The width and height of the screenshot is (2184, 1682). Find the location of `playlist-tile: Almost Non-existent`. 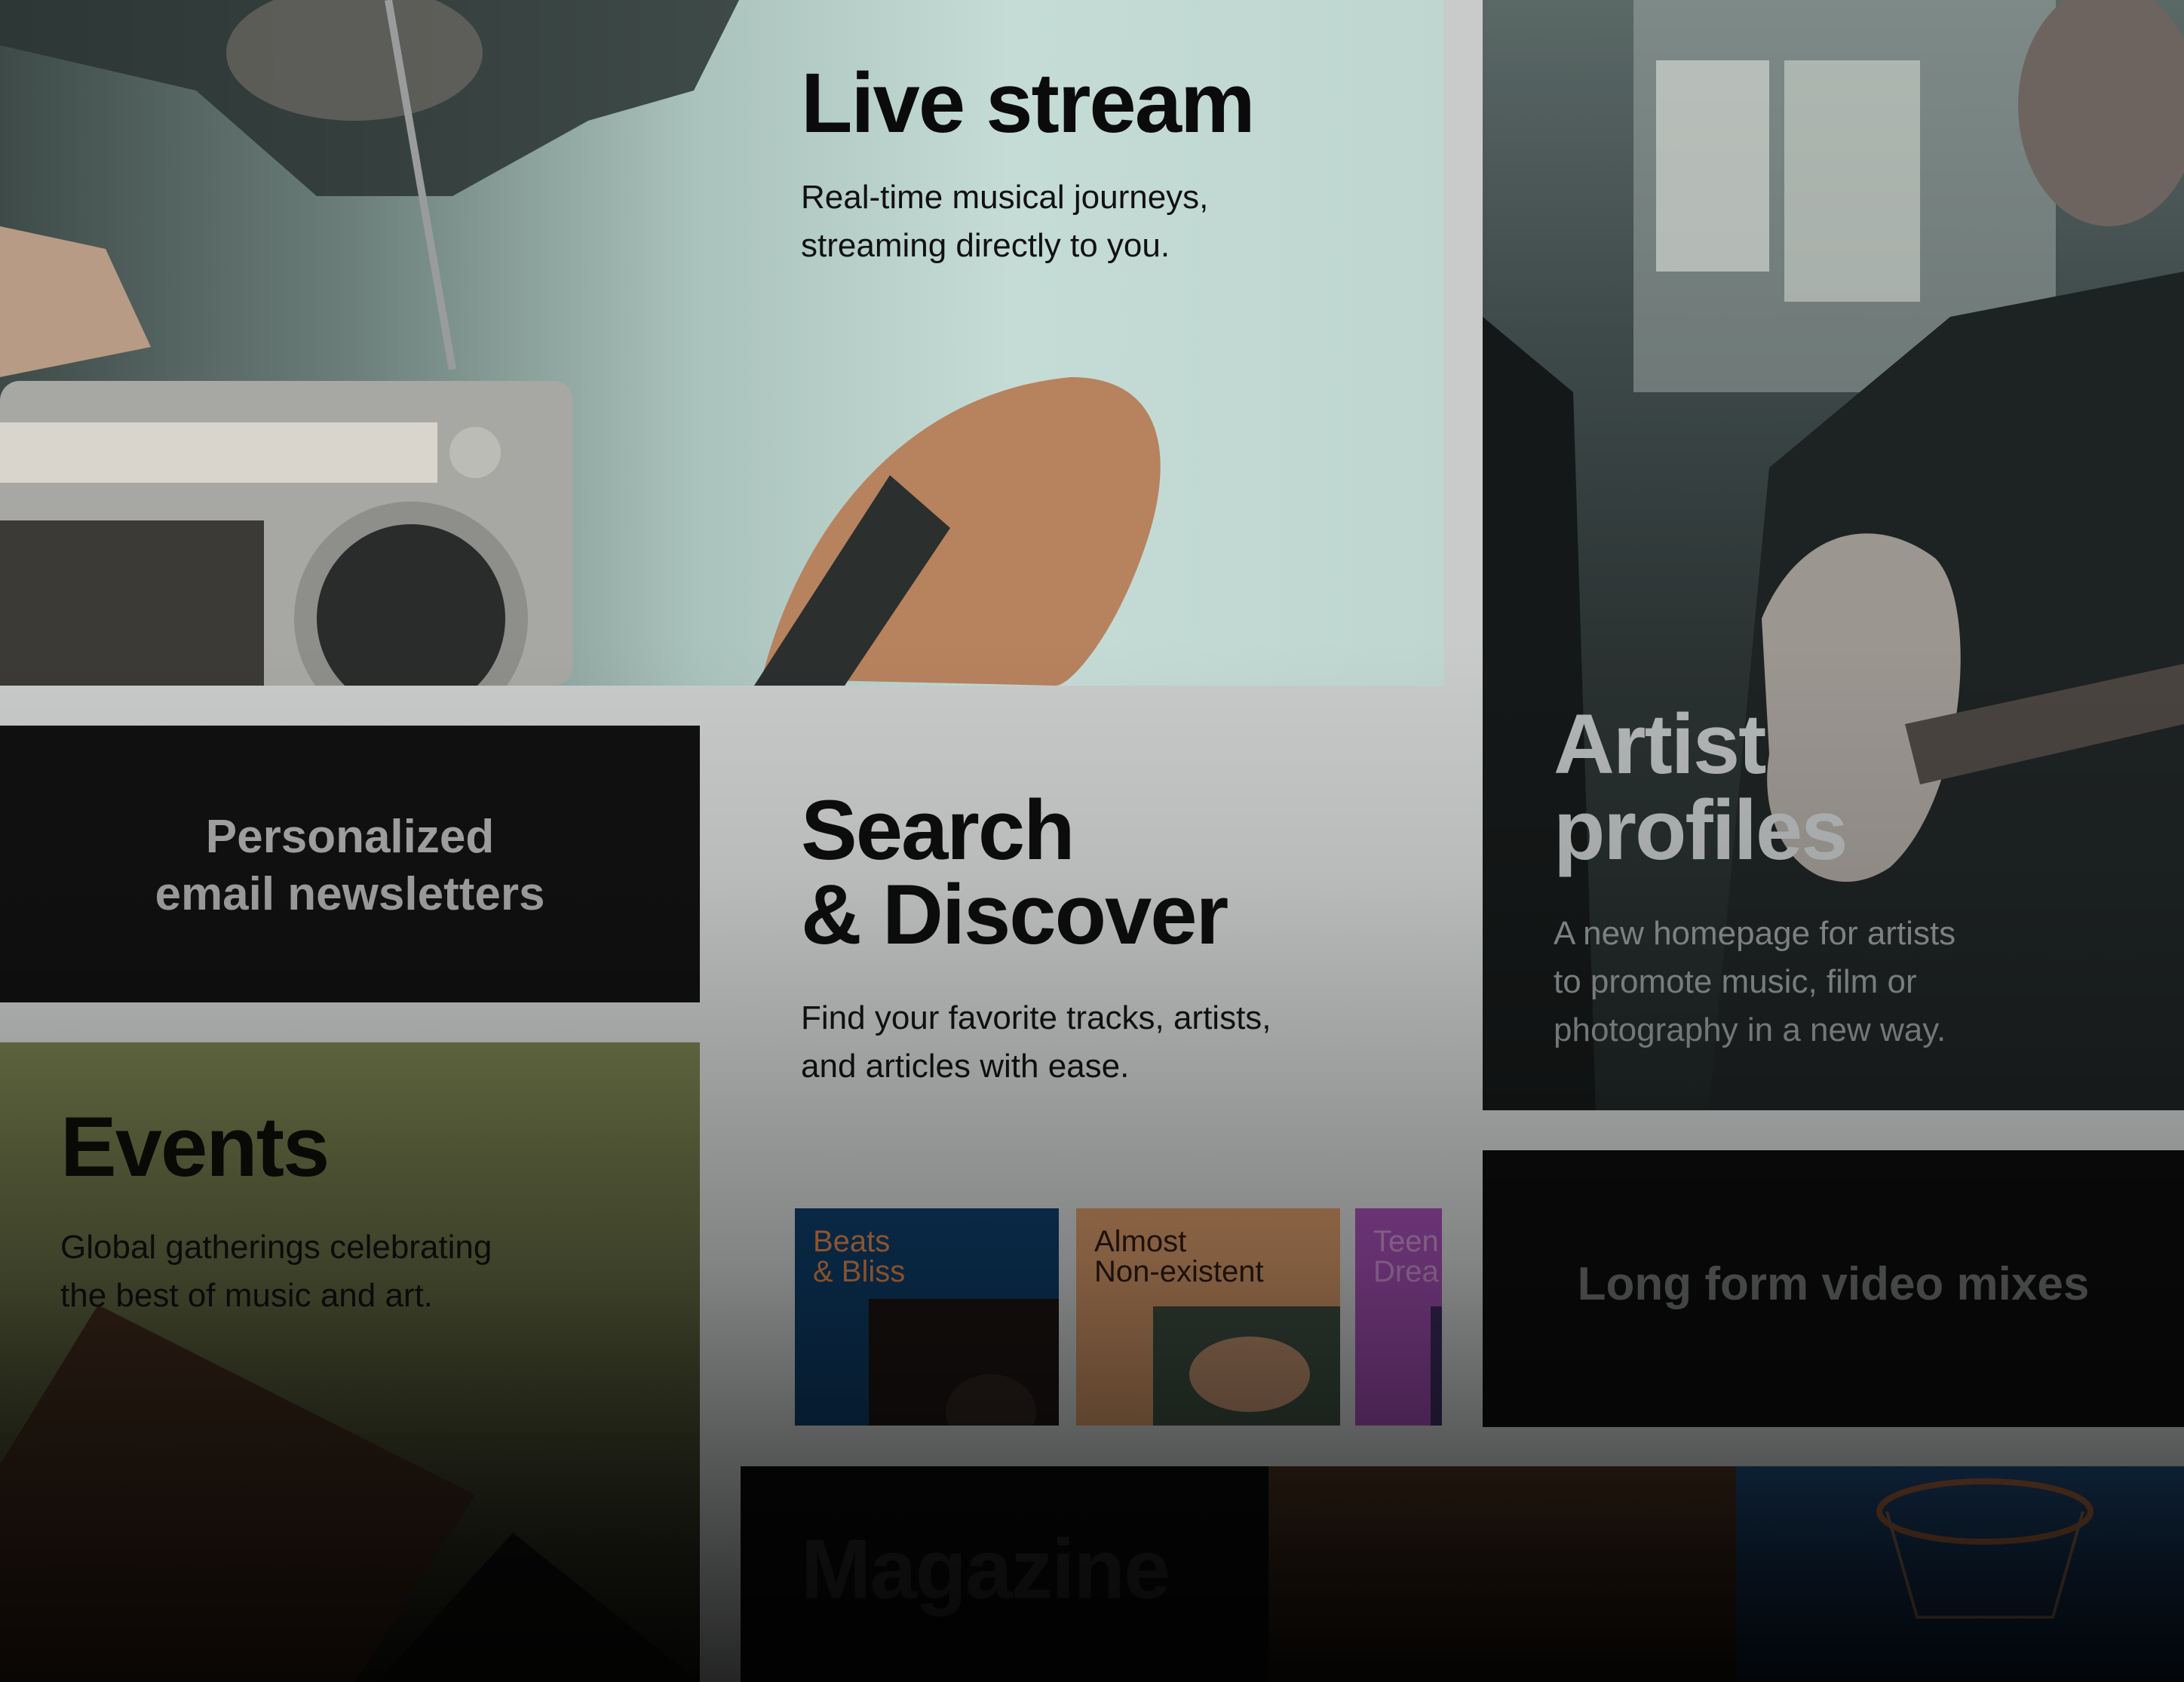

playlist-tile: Almost Non-existent is located at coordinates (1208, 1317).